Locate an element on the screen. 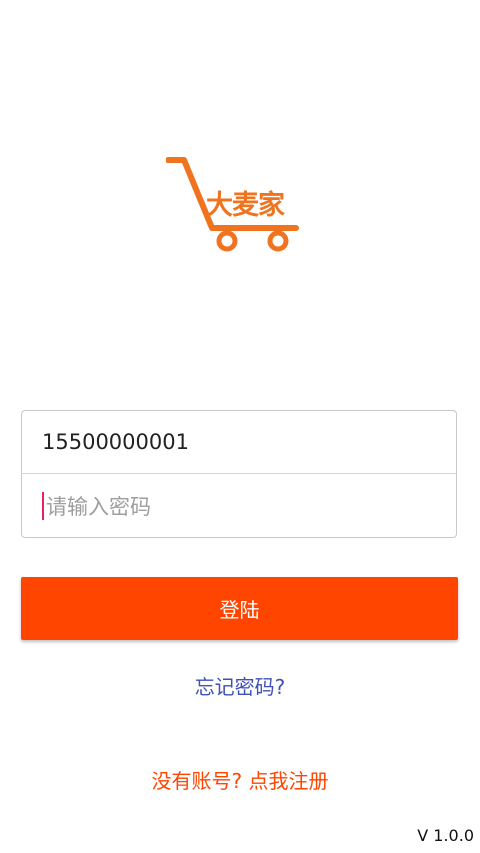 This screenshot has width=480, height=853. login-form: 15500000001 请输入密码 is located at coordinates (239, 474).